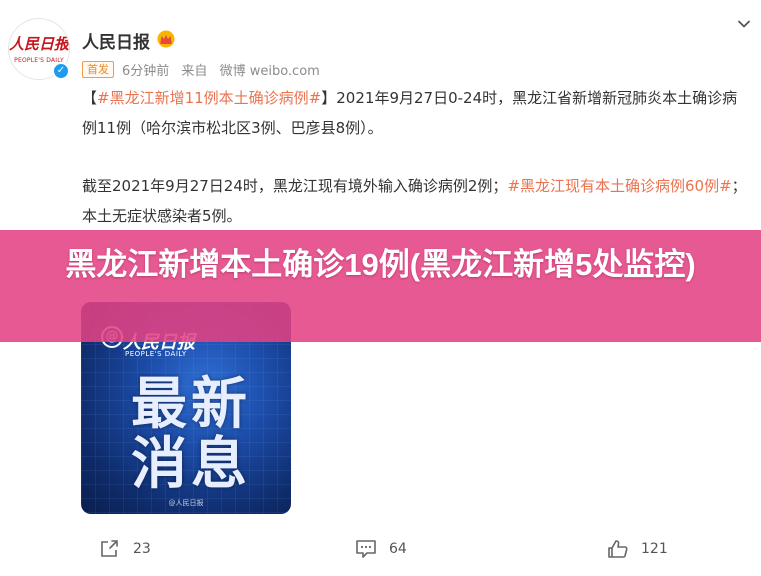 This screenshot has width=761, height=576. What do you see at coordinates (270, 69) in the screenshot?
I see `post-source: 微博 weibo.com` at bounding box center [270, 69].